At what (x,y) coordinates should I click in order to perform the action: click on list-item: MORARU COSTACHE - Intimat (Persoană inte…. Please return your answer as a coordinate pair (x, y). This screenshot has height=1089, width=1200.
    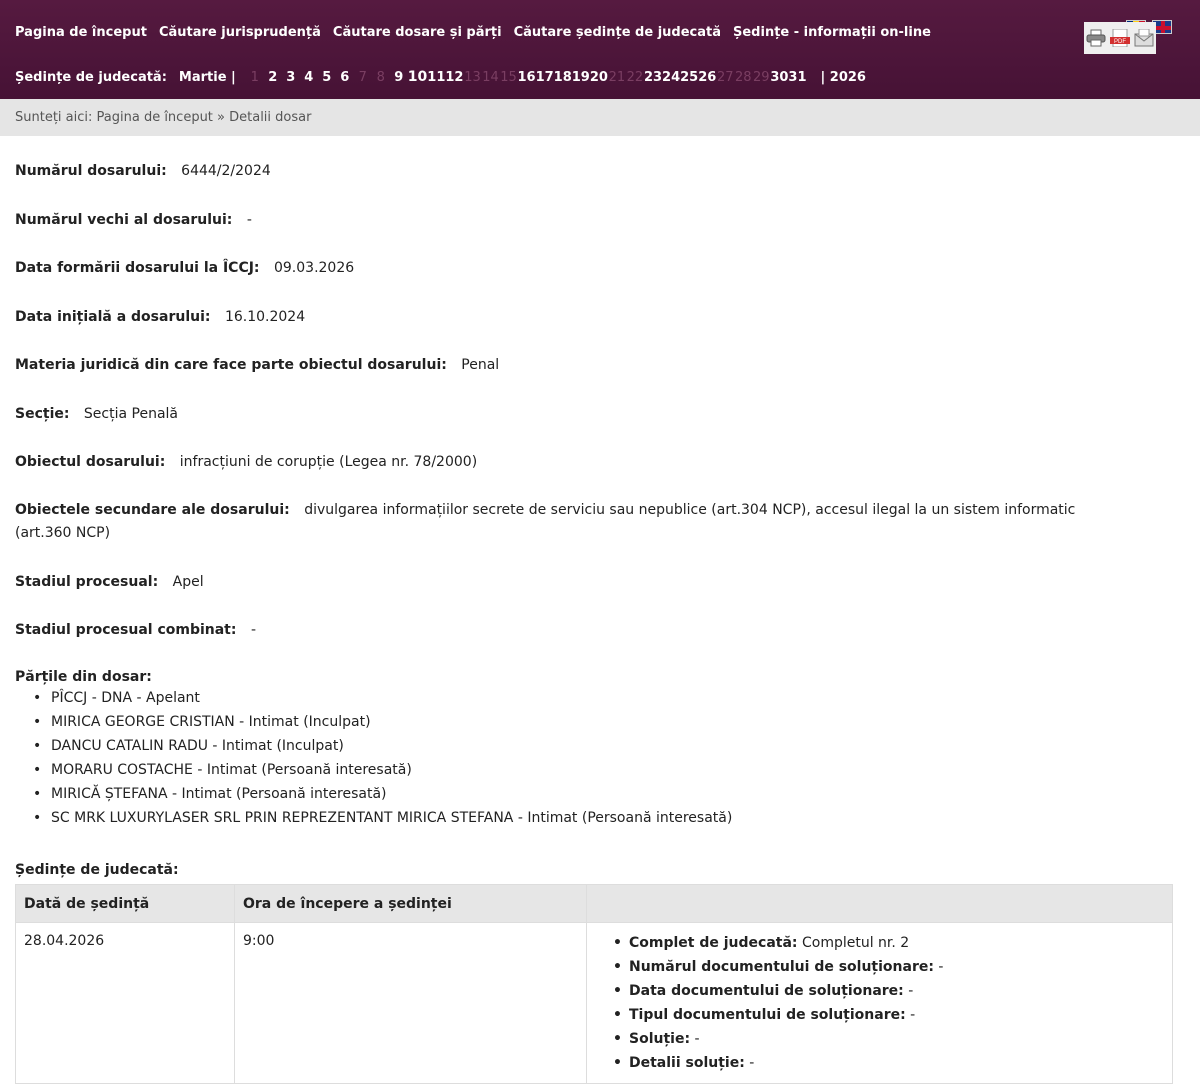
    Looking at the image, I should click on (373, 770).